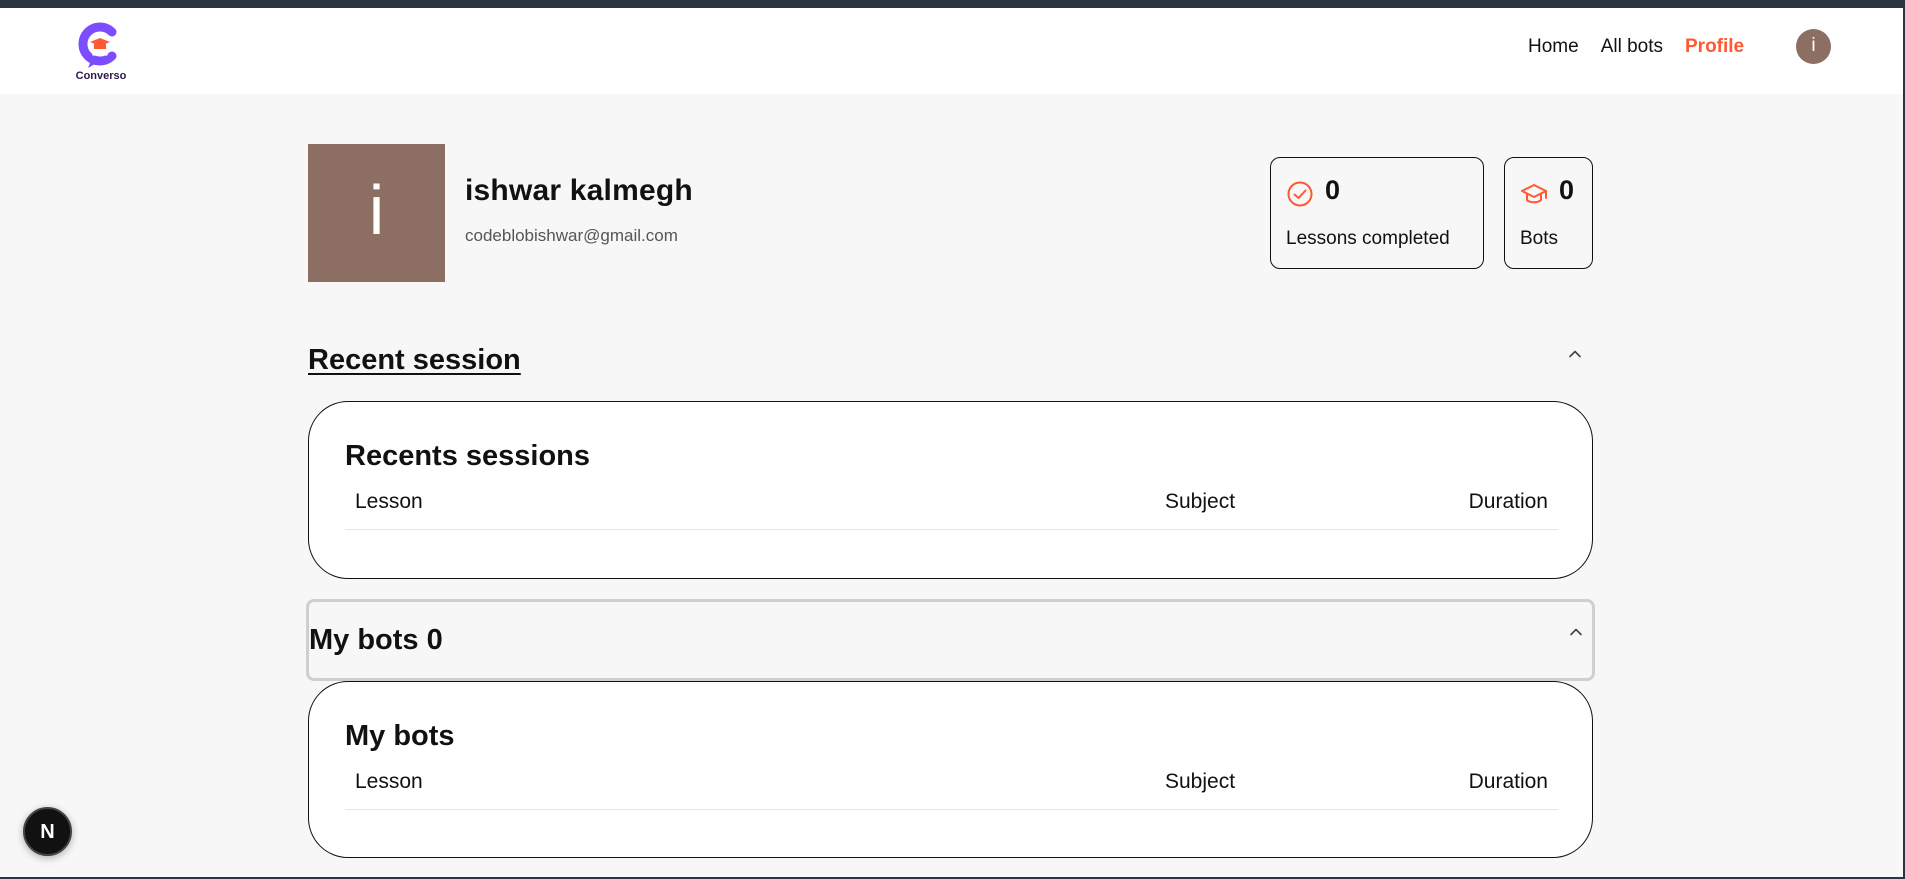 This screenshot has width=1905, height=879. I want to click on nav-all-bots-link: All bots, so click(1632, 47).